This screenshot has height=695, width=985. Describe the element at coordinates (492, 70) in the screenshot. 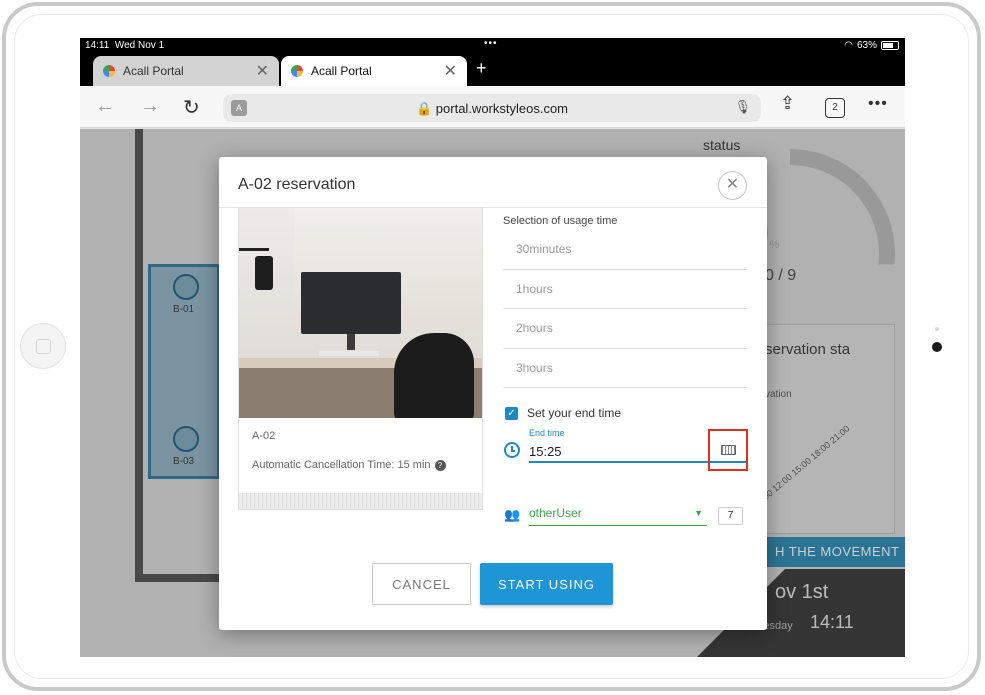

I see `tab-bar: Acall Portal ✕ Acall Portal ✕ +` at that location.